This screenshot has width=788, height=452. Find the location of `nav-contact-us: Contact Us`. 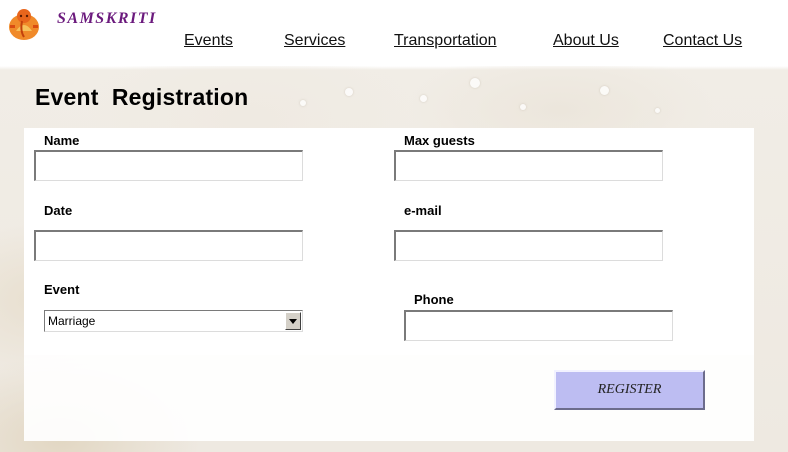

nav-contact-us: Contact Us is located at coordinates (702, 41).